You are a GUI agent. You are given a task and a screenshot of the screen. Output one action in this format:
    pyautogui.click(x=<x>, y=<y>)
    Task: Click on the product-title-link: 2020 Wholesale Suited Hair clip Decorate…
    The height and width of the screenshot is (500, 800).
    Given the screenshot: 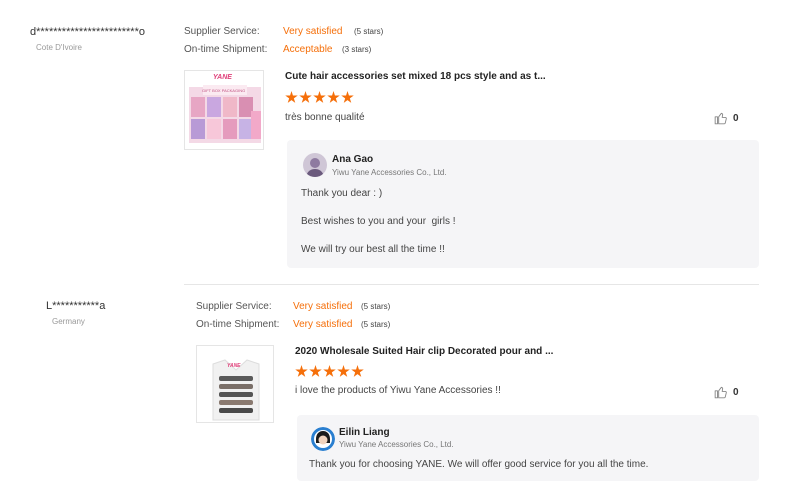 What is the action you would take?
    pyautogui.click(x=424, y=351)
    